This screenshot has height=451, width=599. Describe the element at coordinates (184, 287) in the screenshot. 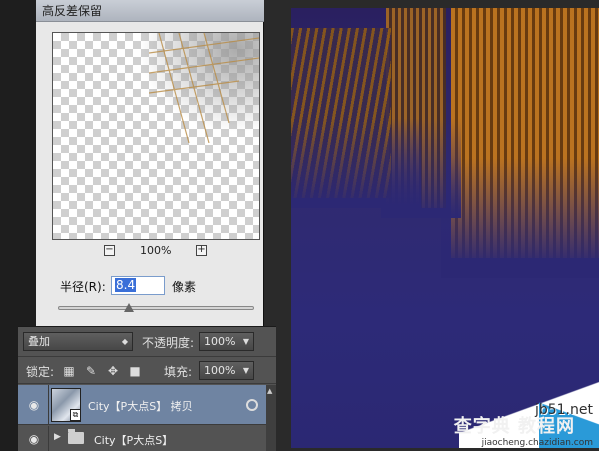

I see `unit-label: 像素` at that location.